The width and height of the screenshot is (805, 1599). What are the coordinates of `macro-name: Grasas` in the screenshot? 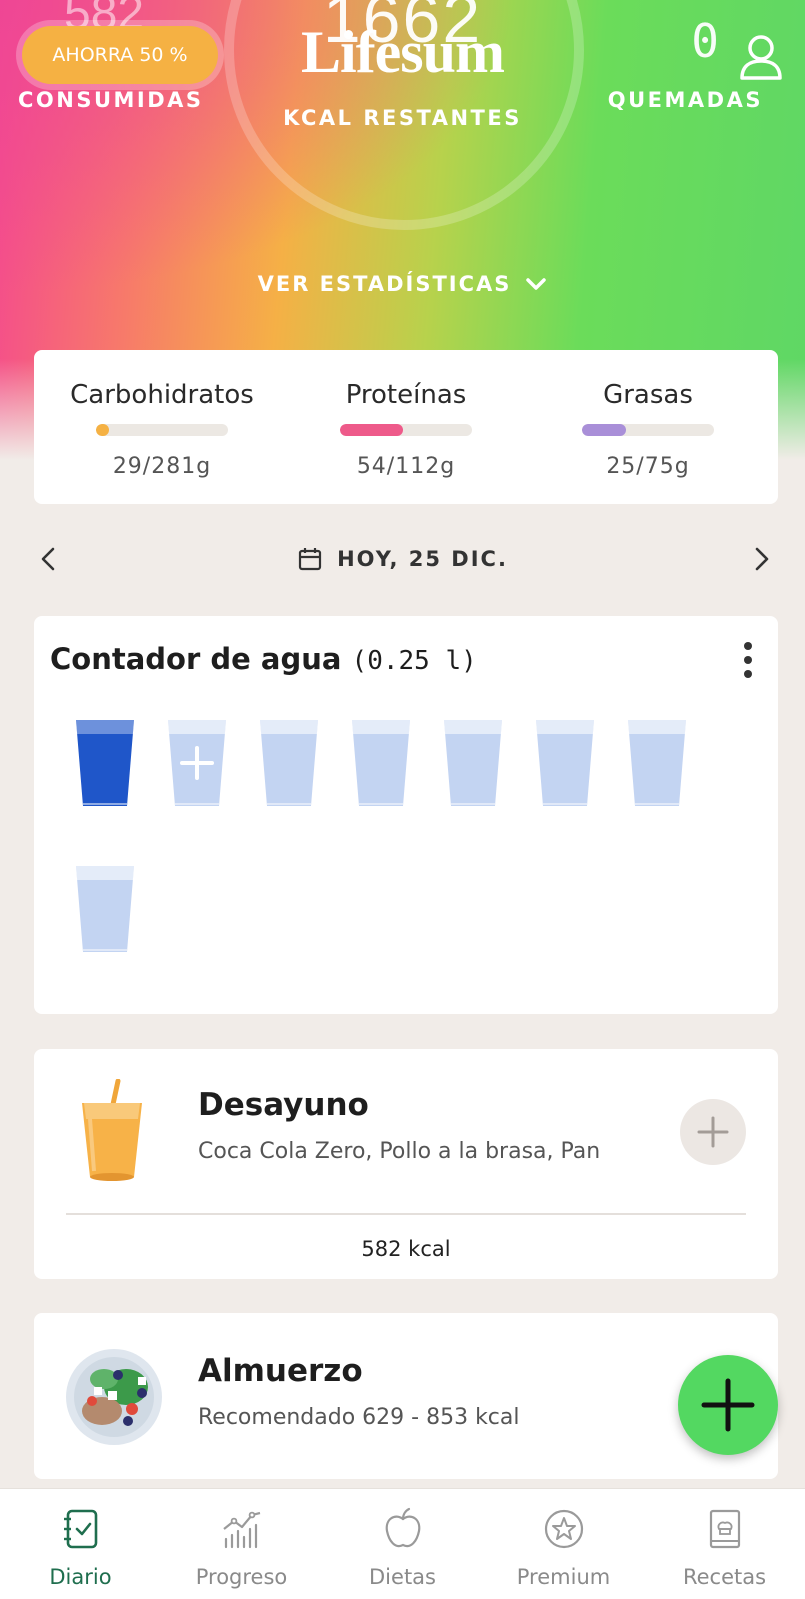 It's located at (648, 395).